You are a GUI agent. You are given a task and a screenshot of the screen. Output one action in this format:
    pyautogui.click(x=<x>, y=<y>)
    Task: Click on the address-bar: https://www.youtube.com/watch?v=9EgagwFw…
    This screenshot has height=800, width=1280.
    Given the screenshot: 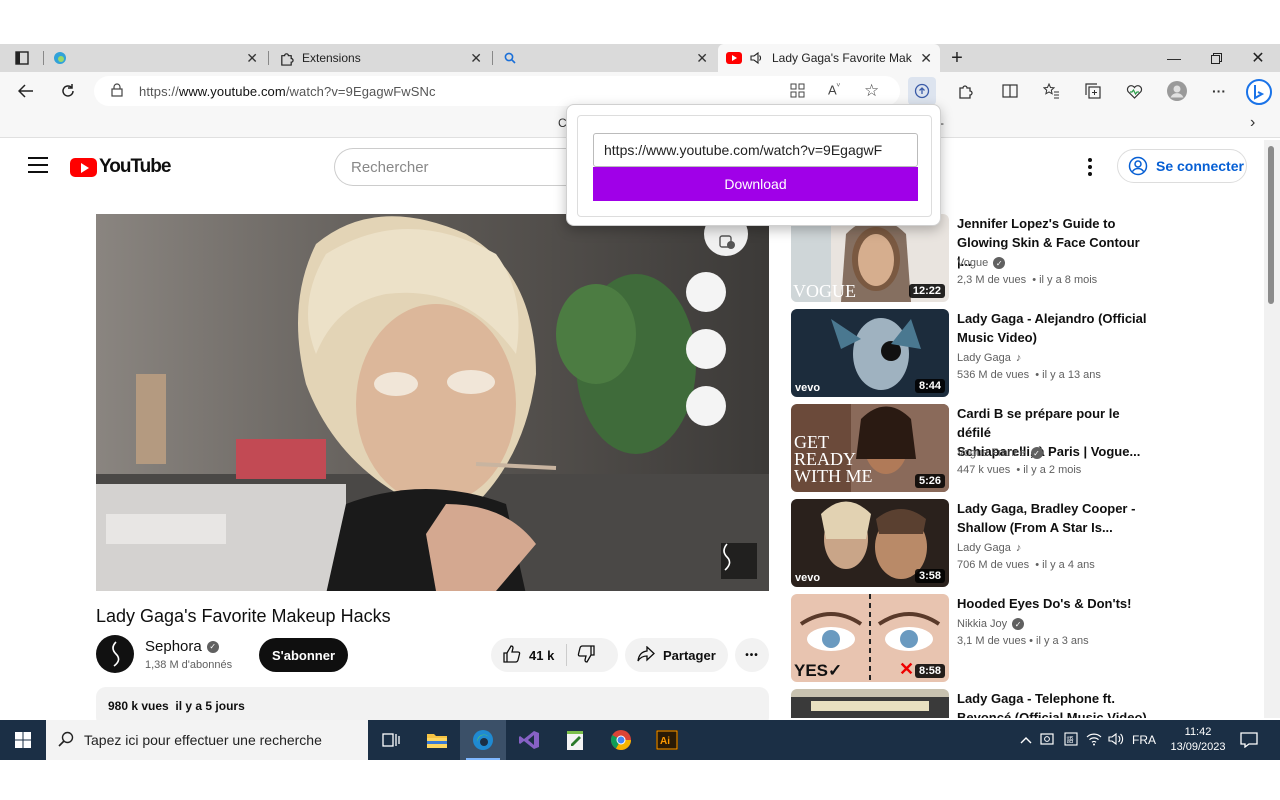 What is the action you would take?
    pyautogui.click(x=497, y=91)
    